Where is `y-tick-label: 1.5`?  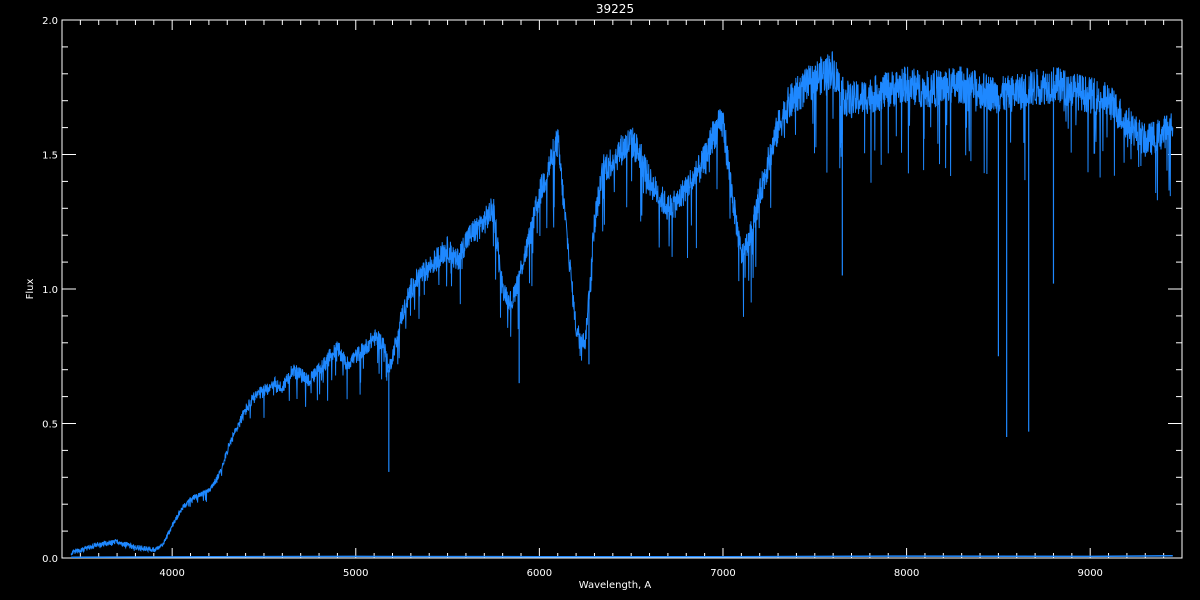
y-tick-label: 1.5 is located at coordinates (50, 156).